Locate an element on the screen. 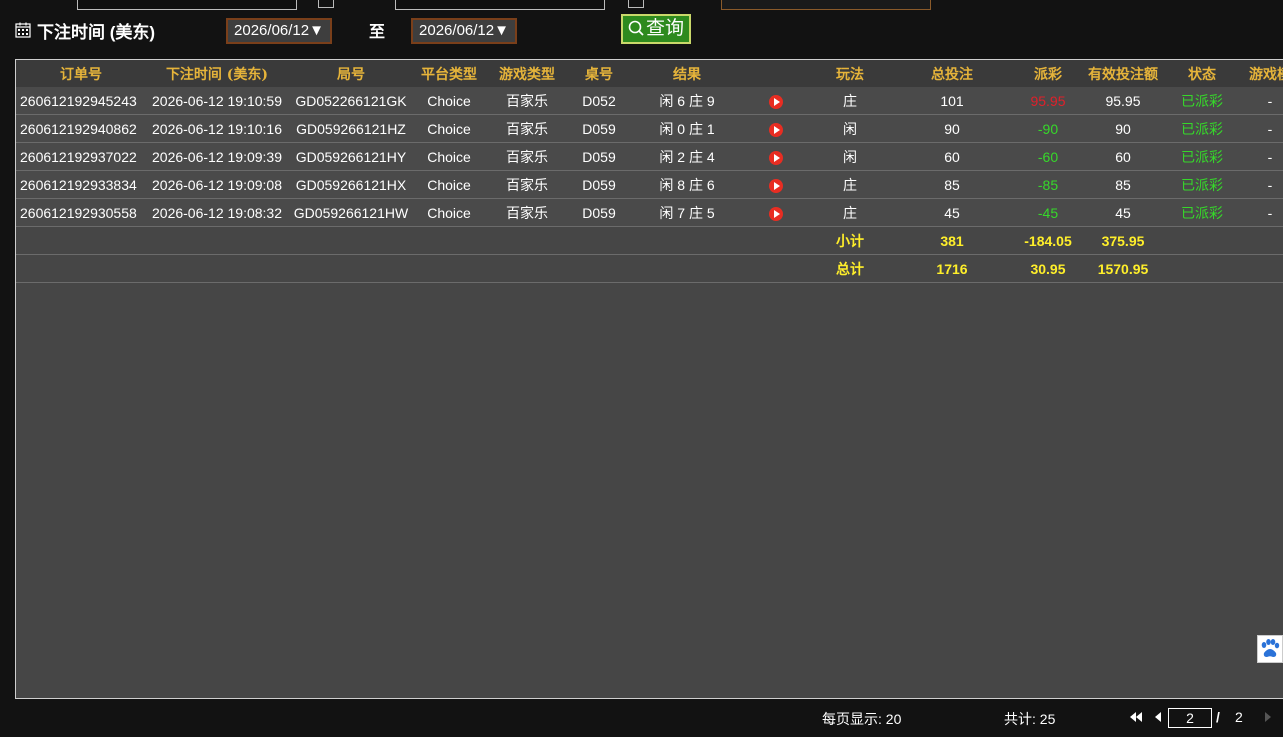 This screenshot has height=737, width=1283. cell-bet: 101 is located at coordinates (952, 101).